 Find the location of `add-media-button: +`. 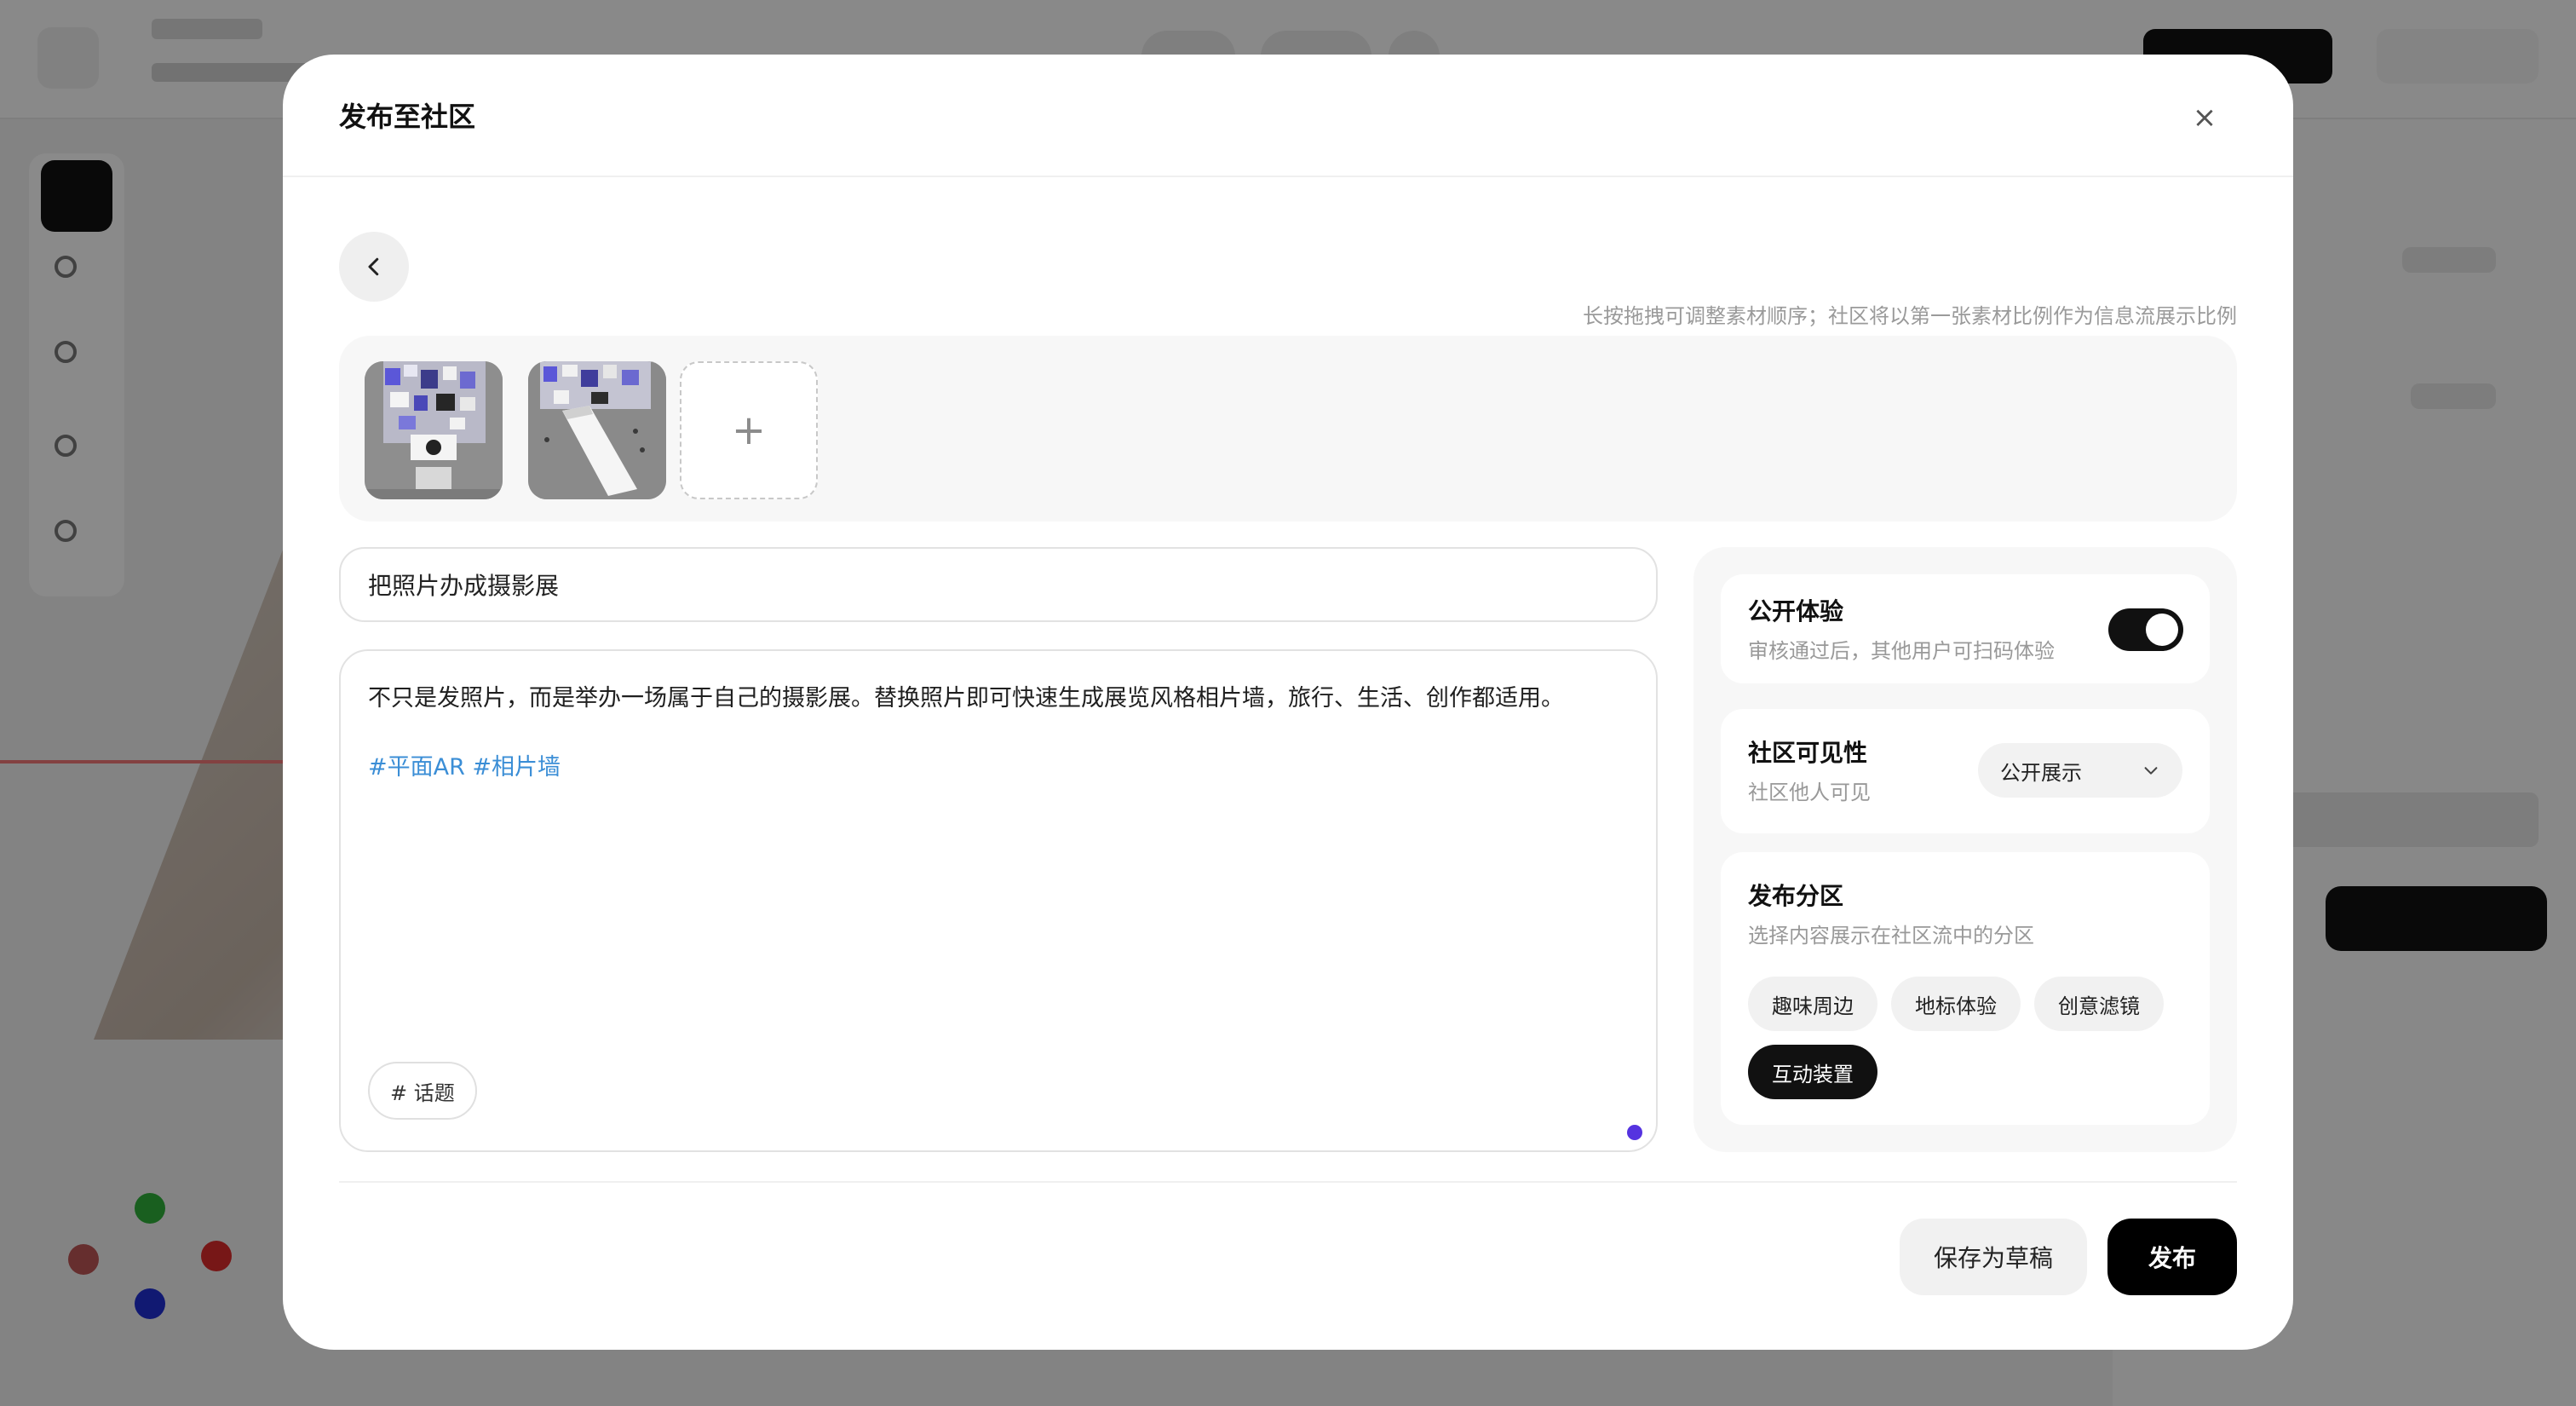

add-media-button: + is located at coordinates (749, 430).